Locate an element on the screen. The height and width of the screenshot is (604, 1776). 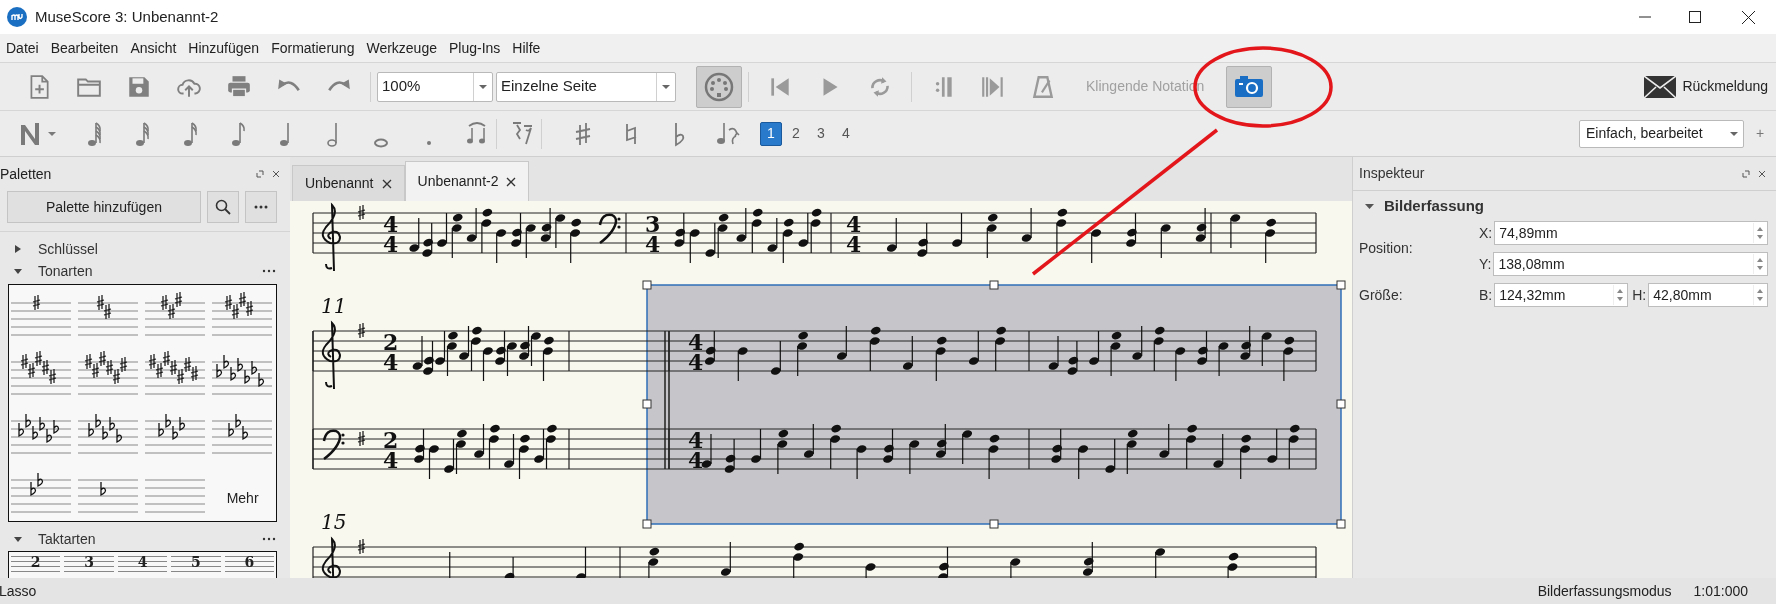
add-palette-button: Palette hinzufügen is located at coordinates (104, 207).